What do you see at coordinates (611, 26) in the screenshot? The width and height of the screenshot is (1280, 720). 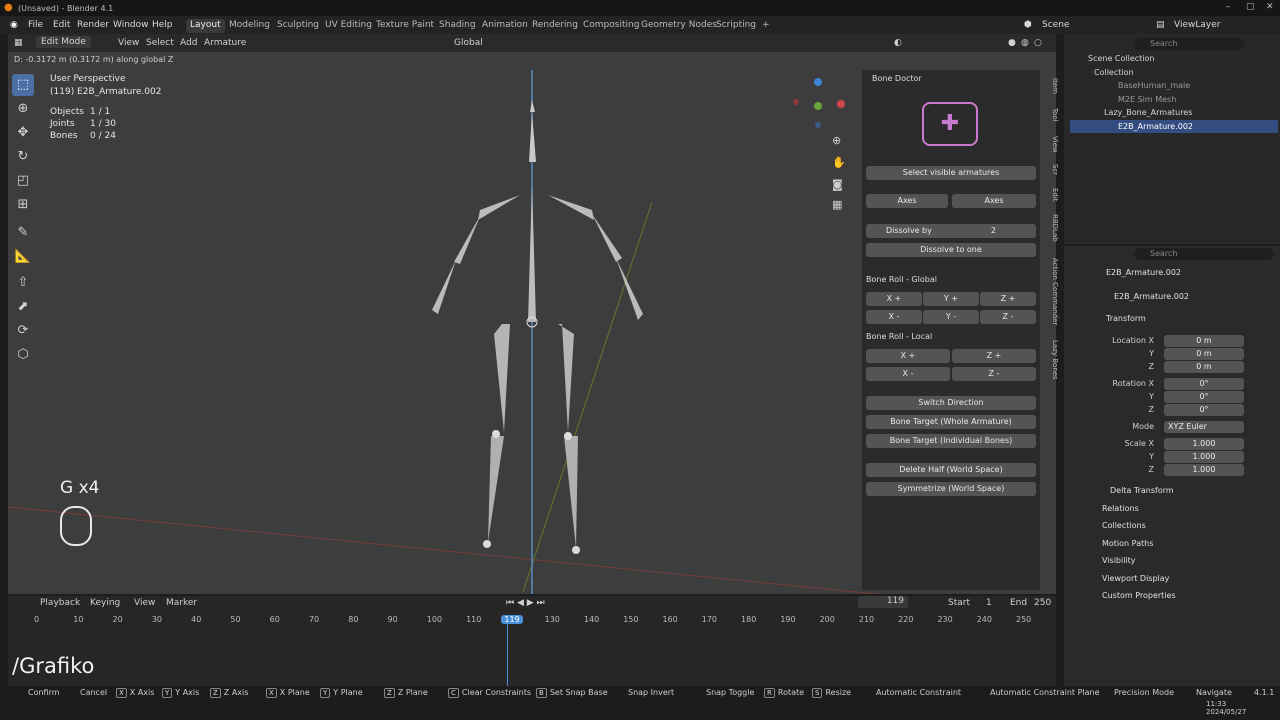 I see `tab-compositing: Compositing` at bounding box center [611, 26].